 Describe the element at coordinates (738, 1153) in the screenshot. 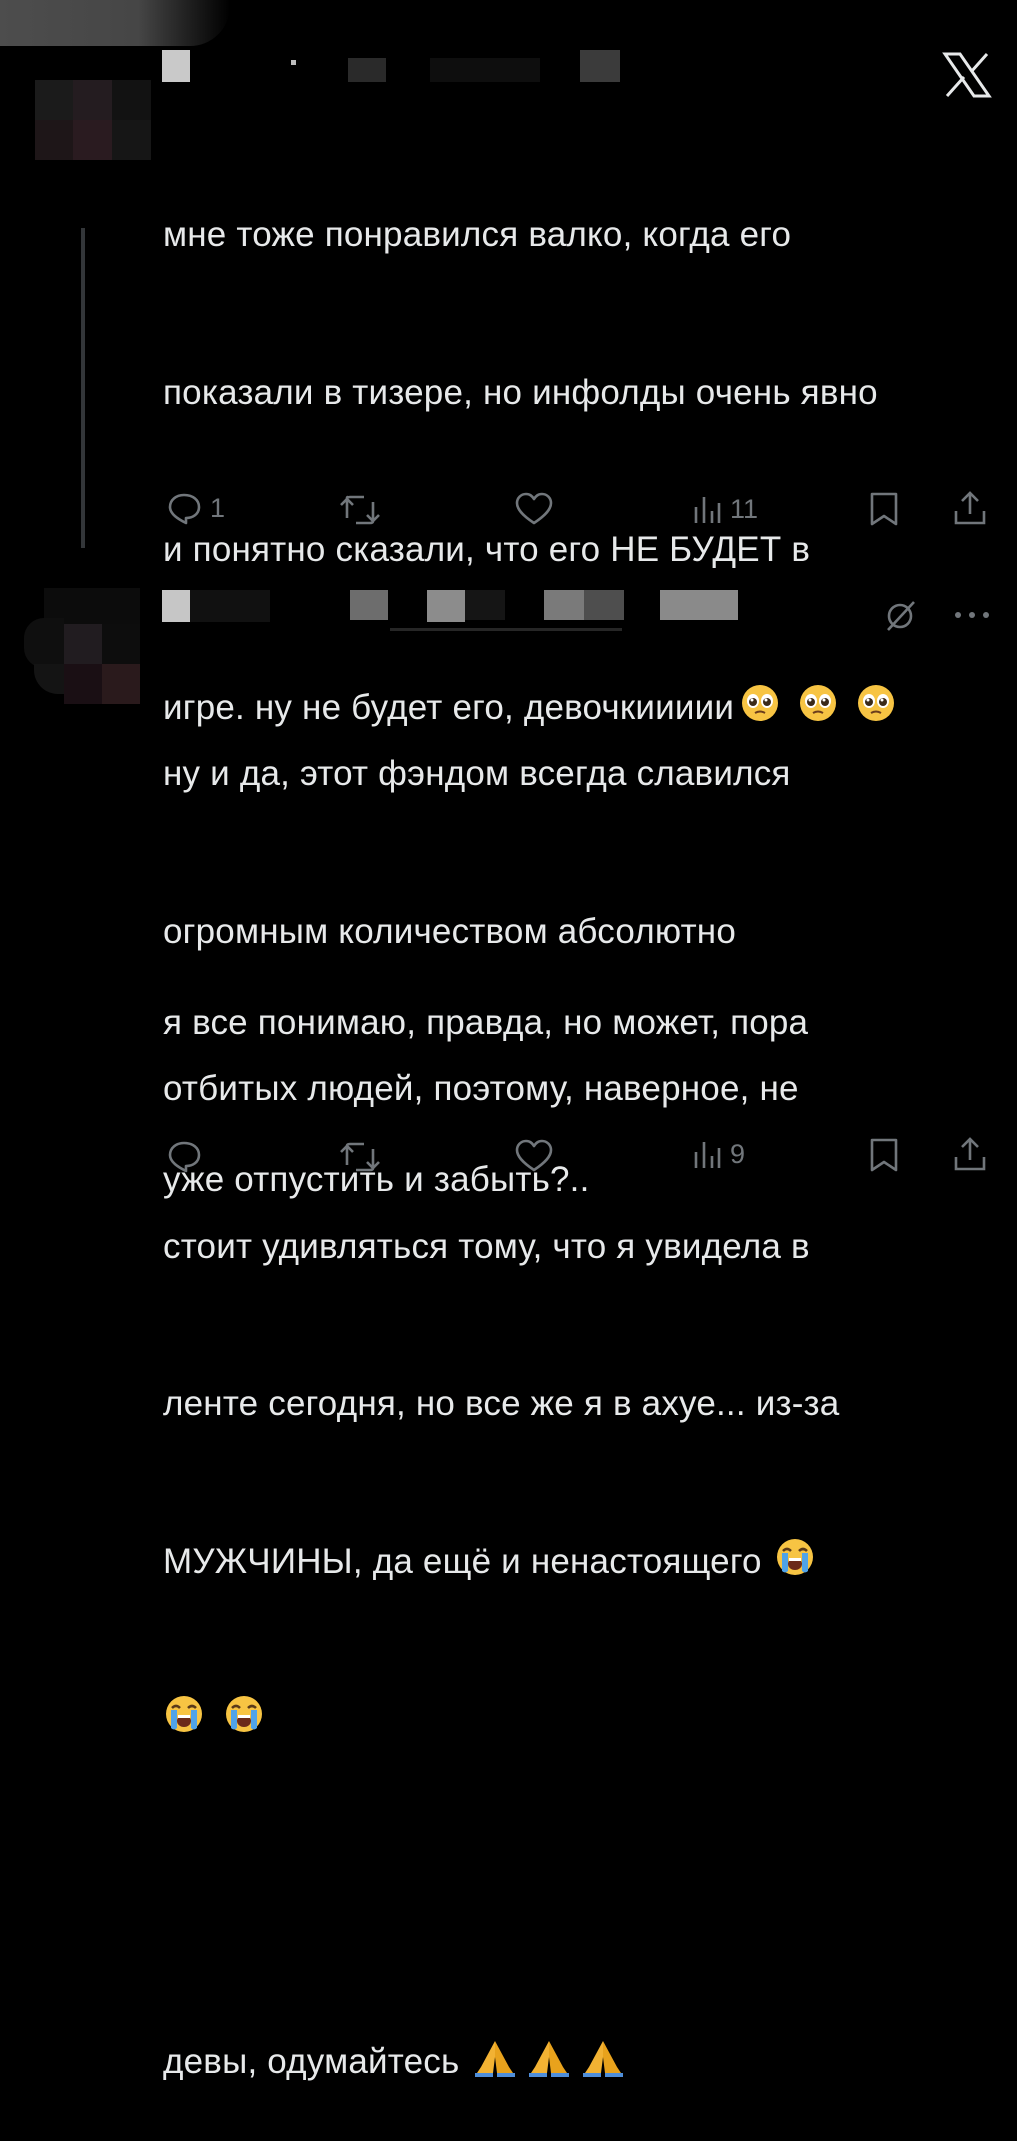

I see `views-count: 9` at that location.